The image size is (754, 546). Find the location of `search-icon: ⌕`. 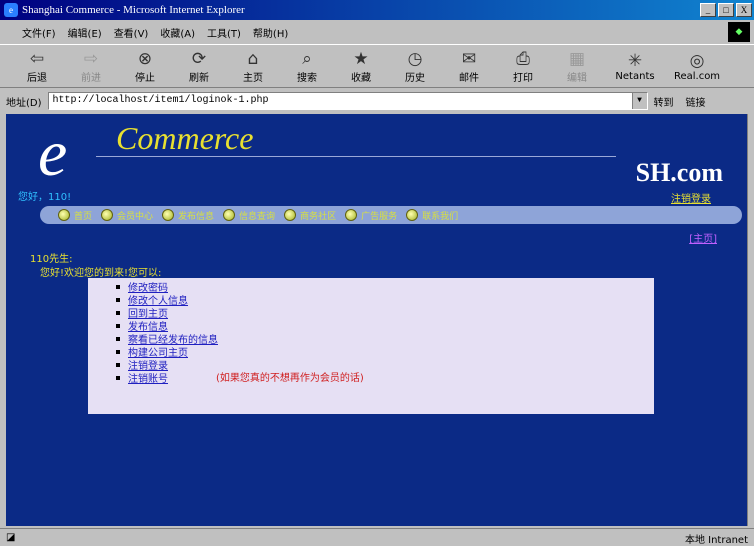

search-icon: ⌕ is located at coordinates (307, 58).